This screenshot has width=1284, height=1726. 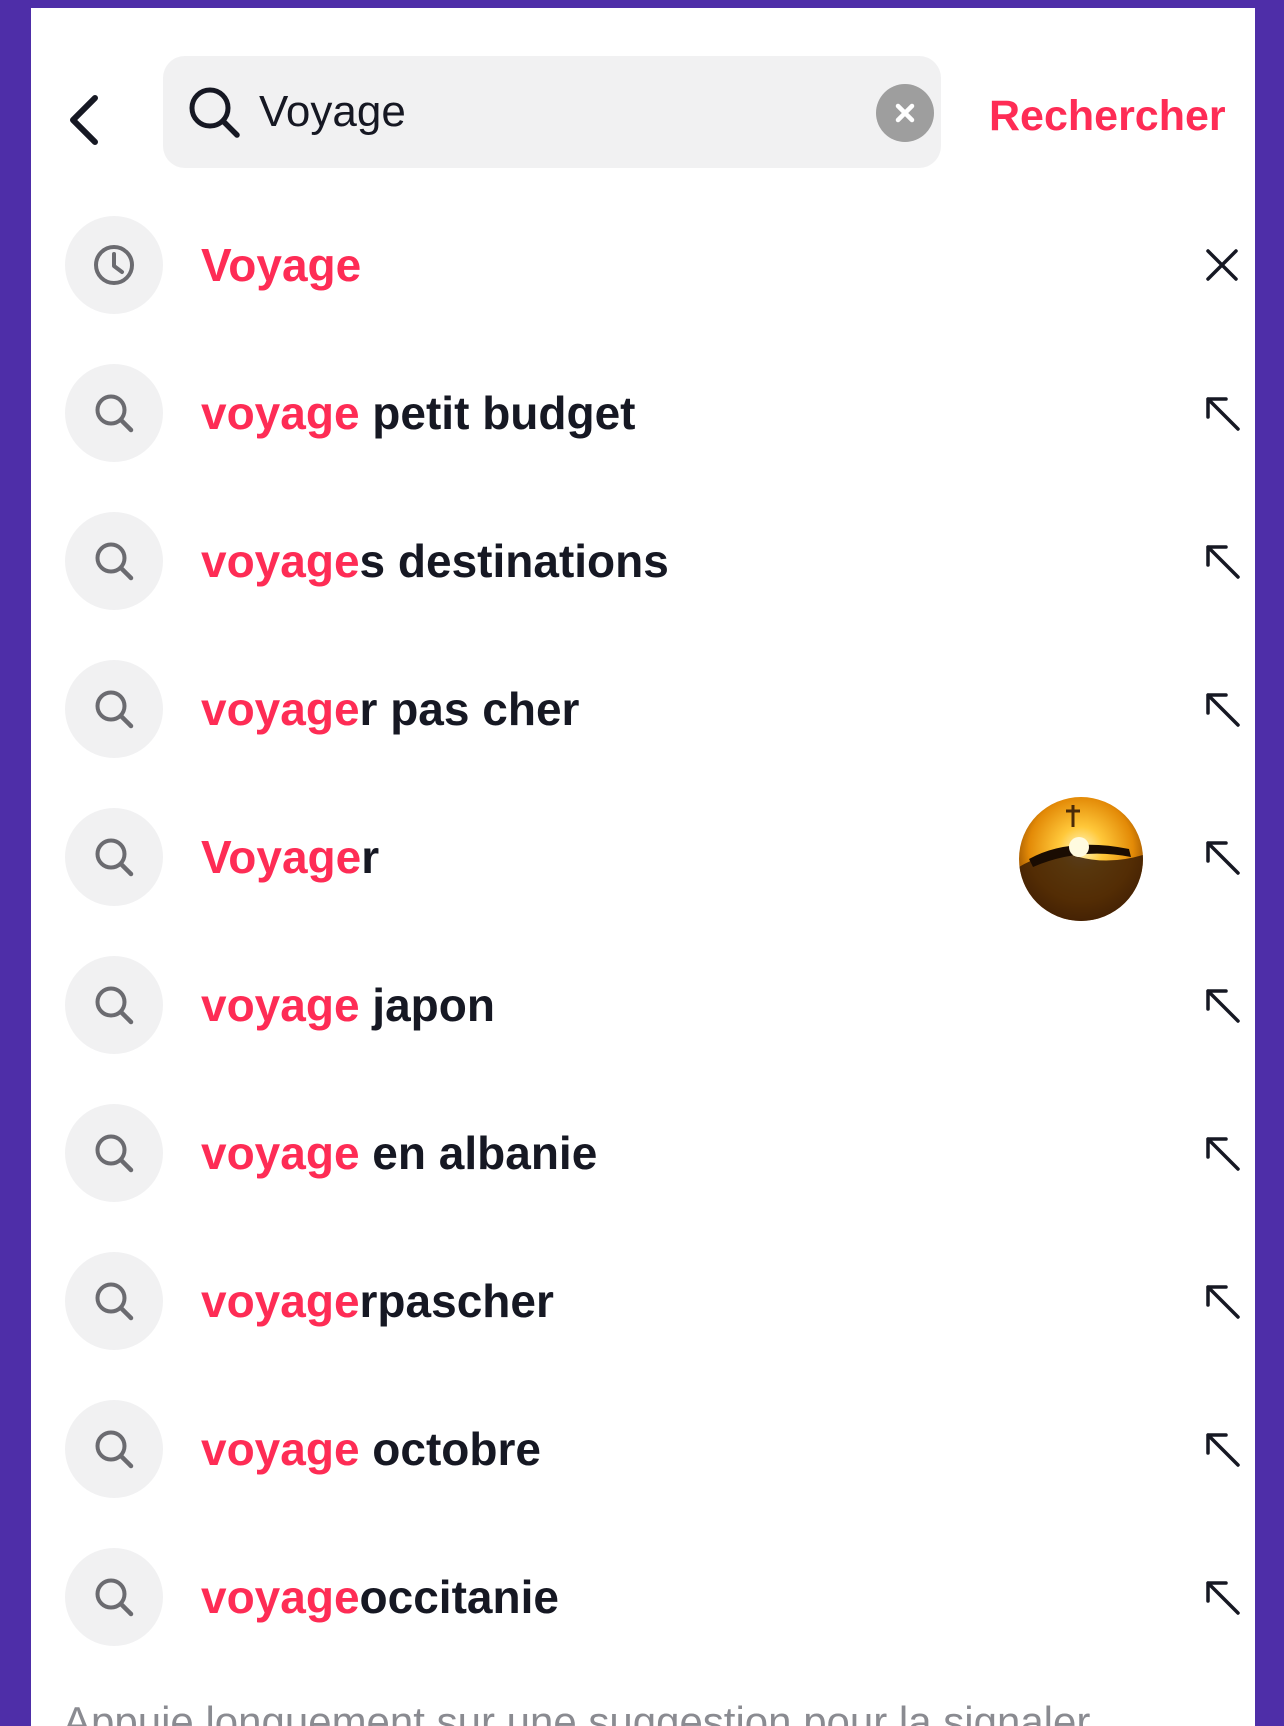 I want to click on suggestion-rest: occitanie, so click(x=459, y=1597).